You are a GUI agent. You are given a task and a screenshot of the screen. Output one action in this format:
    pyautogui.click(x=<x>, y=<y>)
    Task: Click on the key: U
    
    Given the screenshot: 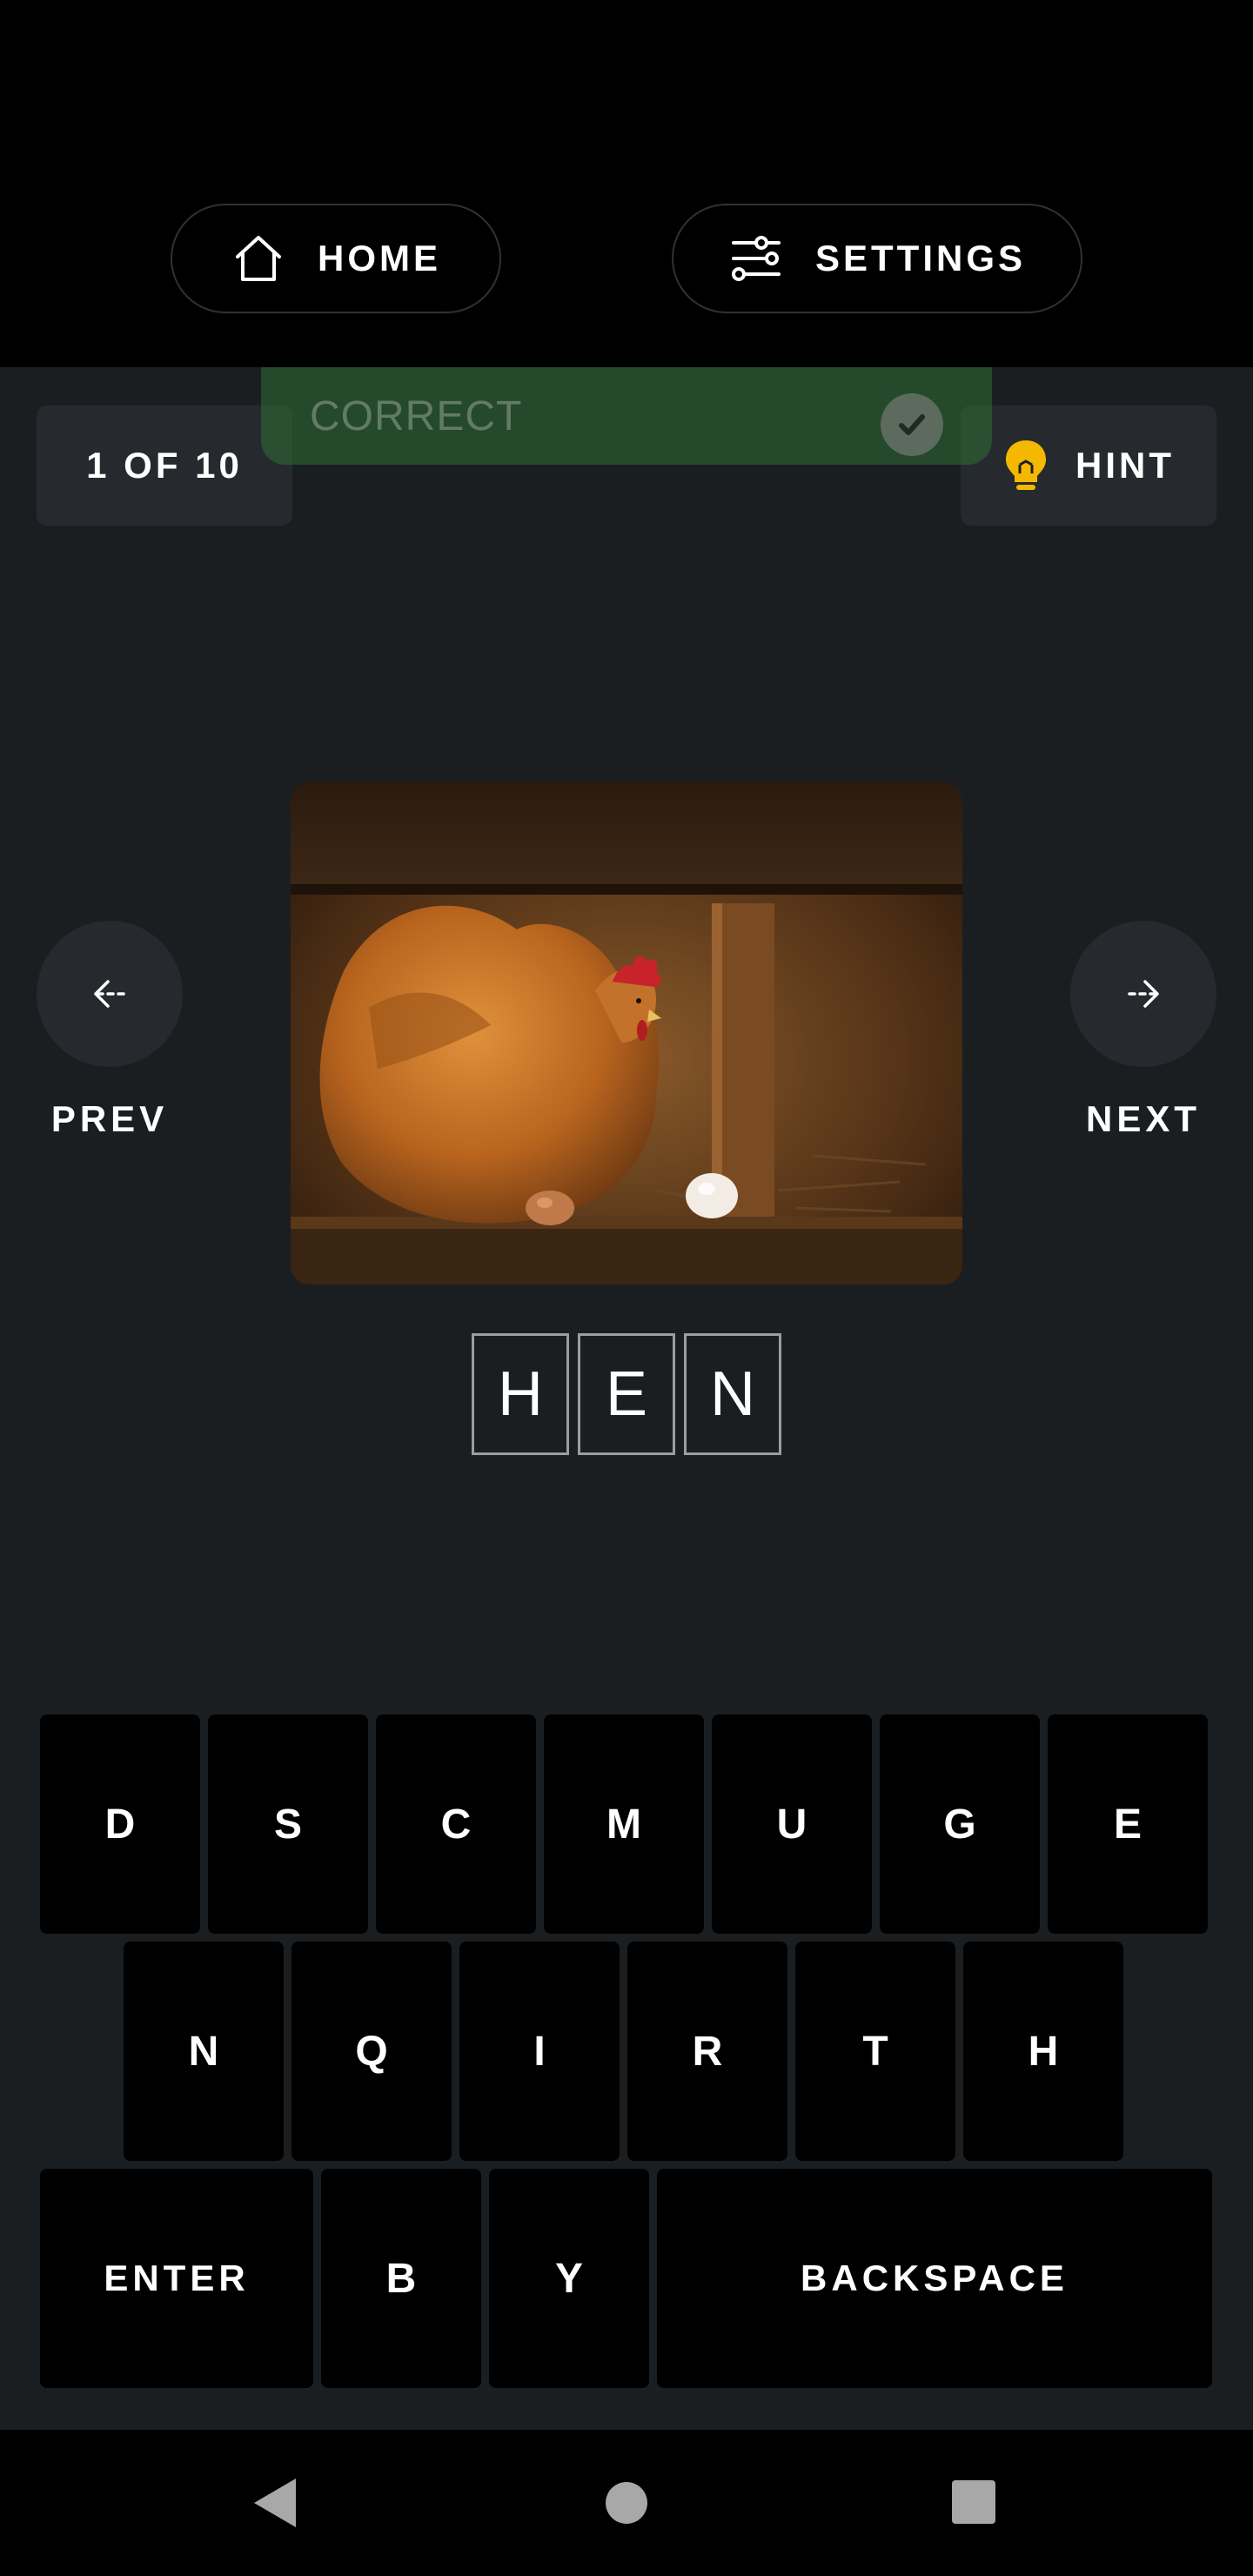 What is the action you would take?
    pyautogui.click(x=792, y=1824)
    